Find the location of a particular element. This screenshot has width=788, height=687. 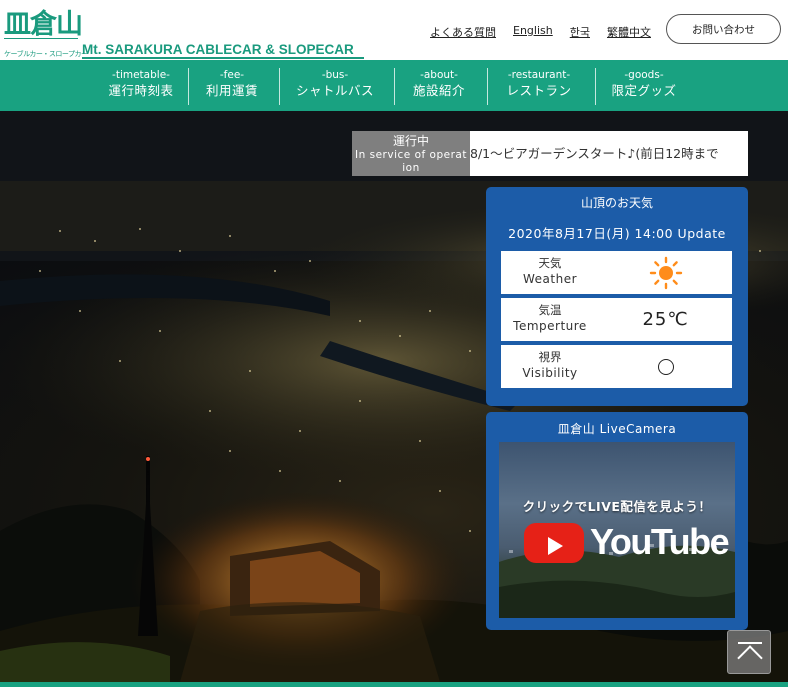

weather-row-temperature: 気温 Temperture 25℃ is located at coordinates (616, 319).